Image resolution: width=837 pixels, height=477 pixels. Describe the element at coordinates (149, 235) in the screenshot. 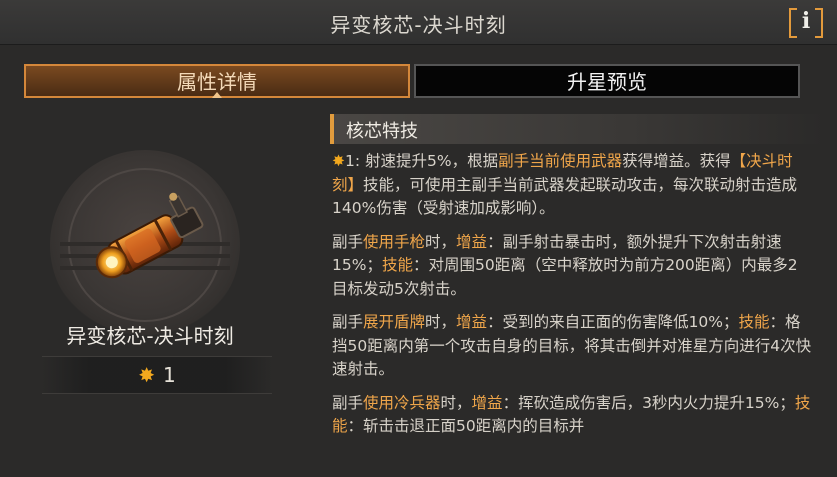

I see `pistol-weapon-icon` at that location.